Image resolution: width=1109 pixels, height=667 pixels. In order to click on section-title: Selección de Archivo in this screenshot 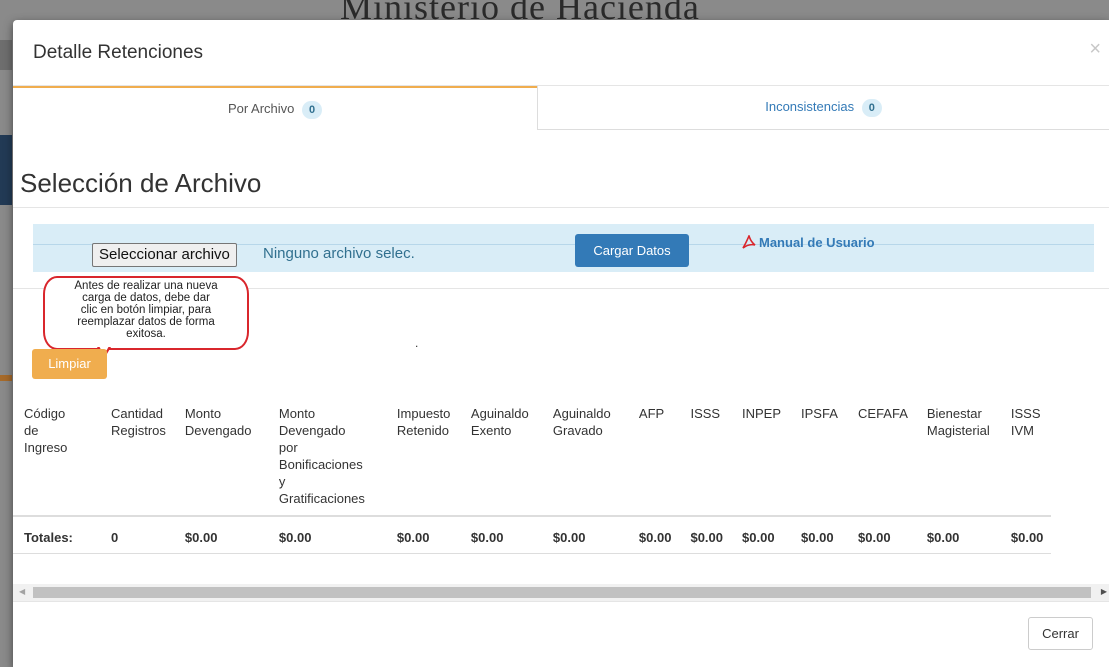, I will do `click(141, 183)`.